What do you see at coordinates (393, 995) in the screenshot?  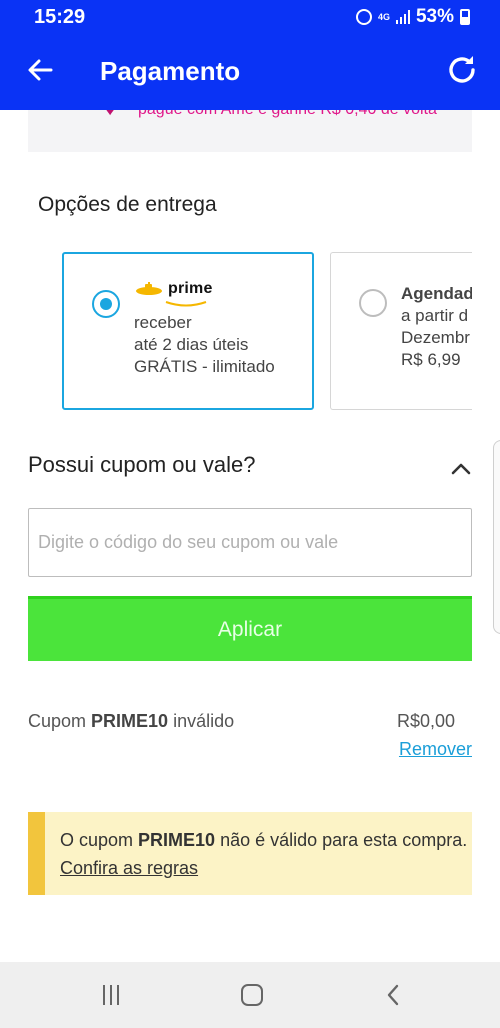 I see `back-icon` at bounding box center [393, 995].